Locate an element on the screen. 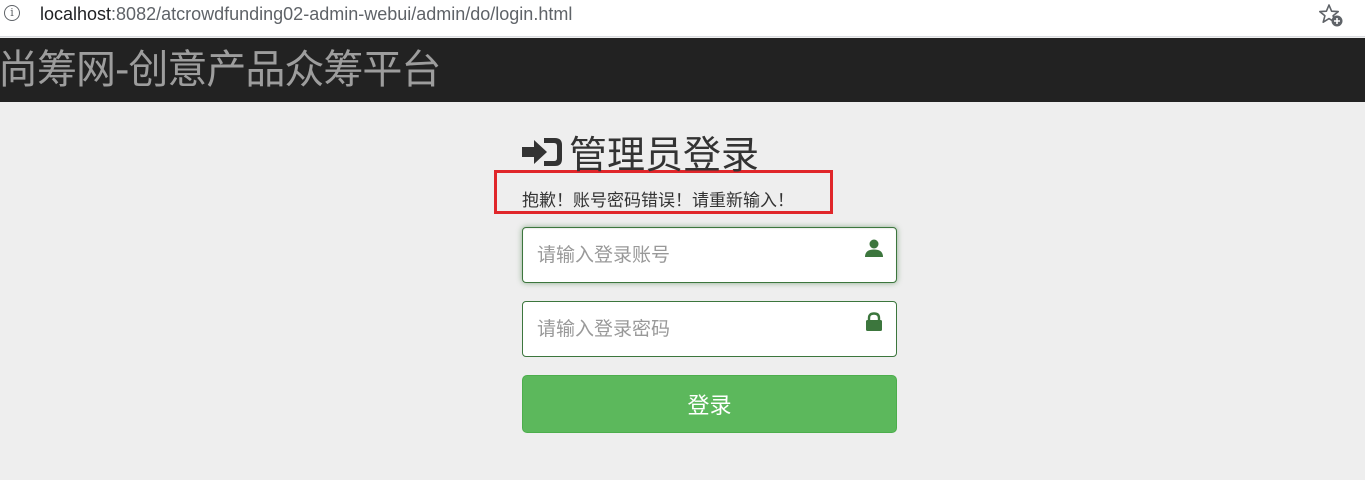 The image size is (1365, 480). url-host: localhost is located at coordinates (76, 14).